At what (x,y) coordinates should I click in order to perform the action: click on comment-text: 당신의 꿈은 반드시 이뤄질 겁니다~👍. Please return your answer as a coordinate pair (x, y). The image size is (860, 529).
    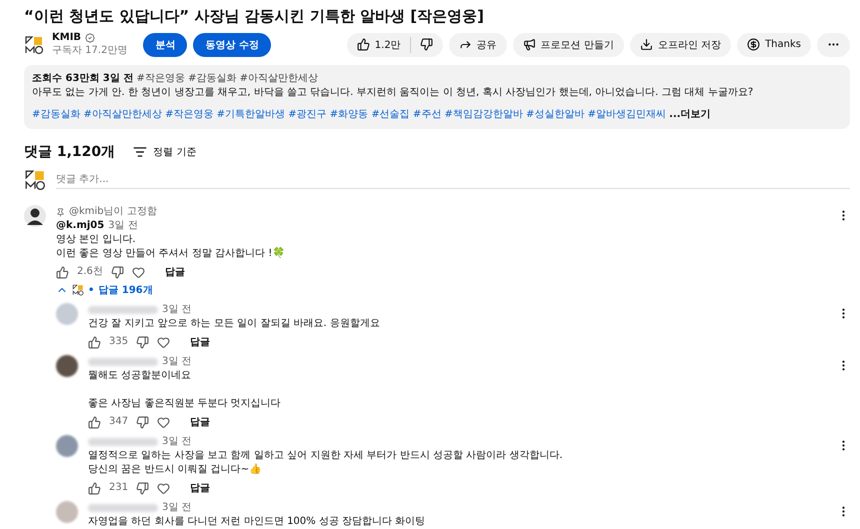
    Looking at the image, I should click on (175, 470).